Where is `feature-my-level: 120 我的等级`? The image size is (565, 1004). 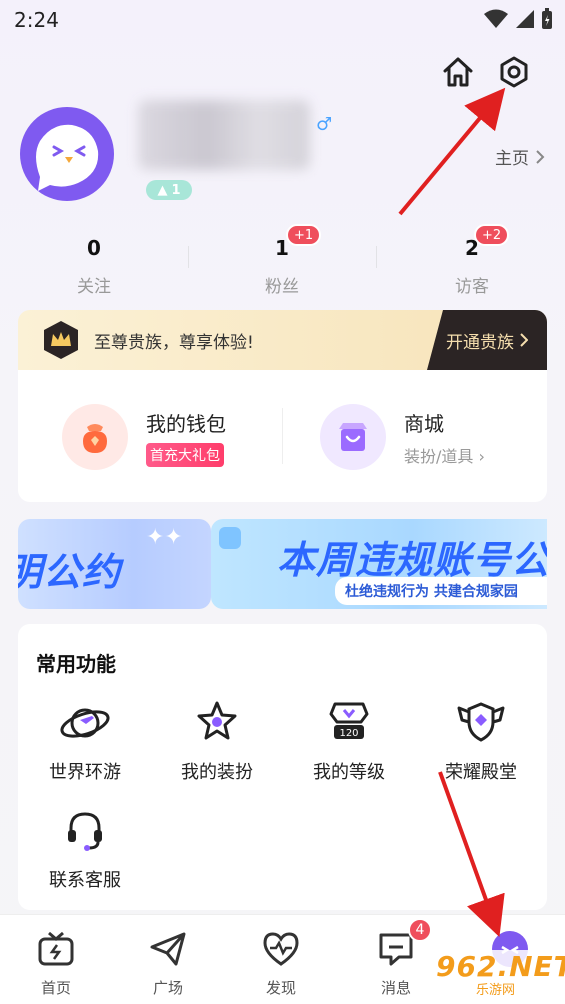 feature-my-level: 120 我的等级 is located at coordinates (349, 739).